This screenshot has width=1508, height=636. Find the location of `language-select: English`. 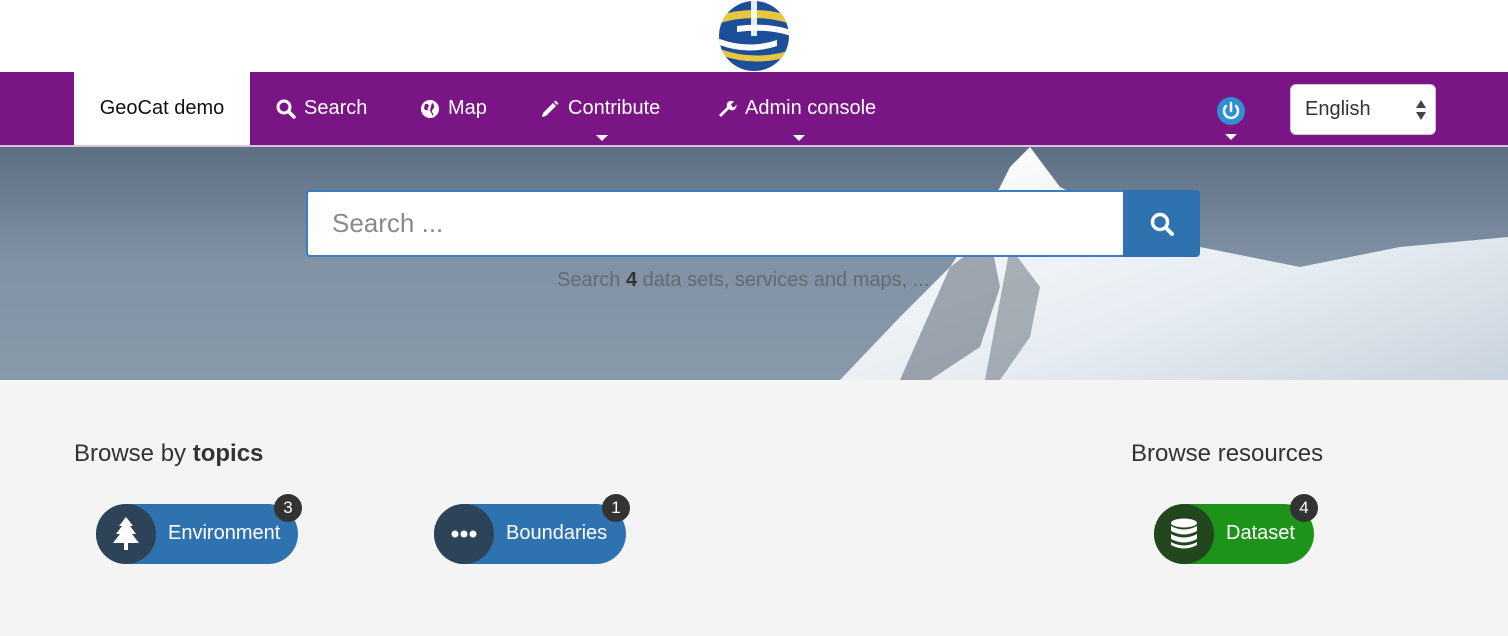

language-select: English is located at coordinates (1363, 109).